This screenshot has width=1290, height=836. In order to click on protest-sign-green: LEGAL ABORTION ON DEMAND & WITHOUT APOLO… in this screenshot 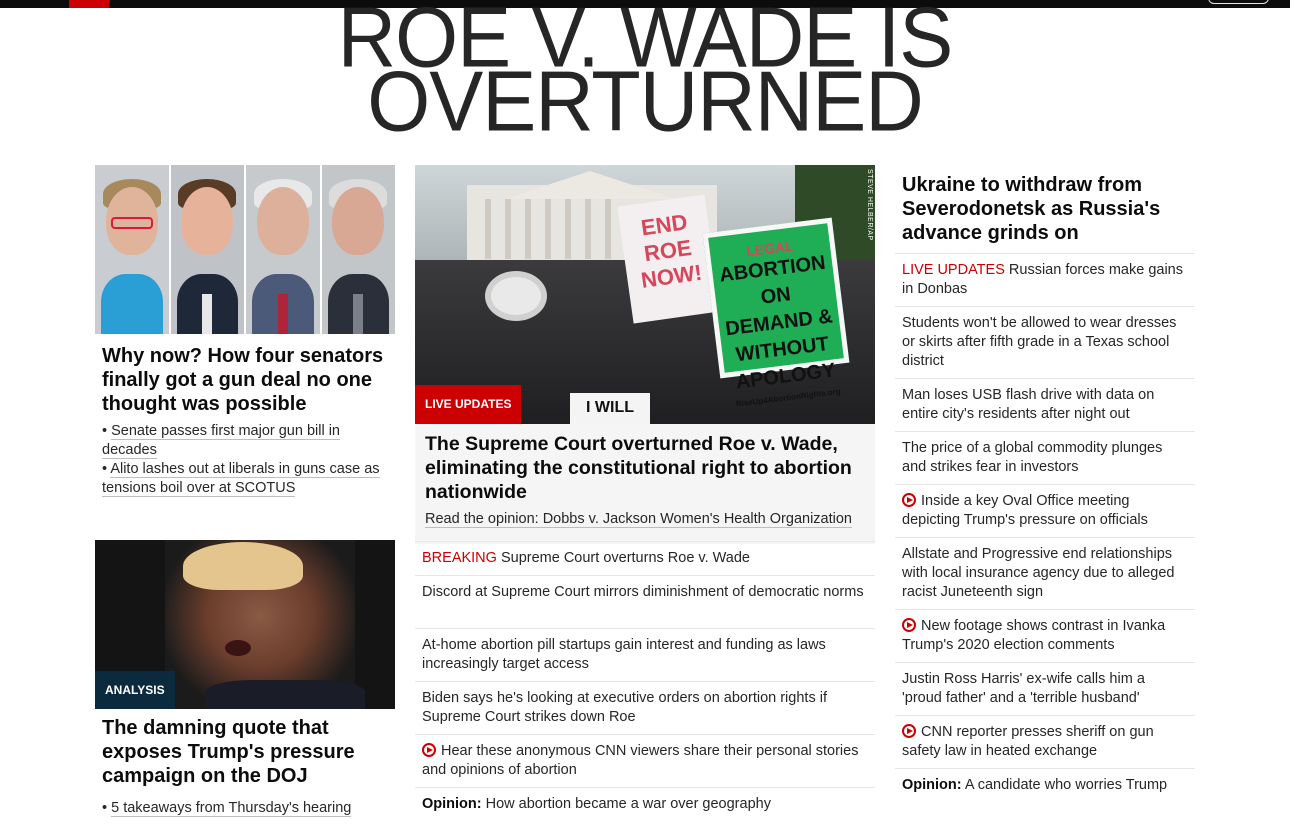, I will do `click(776, 313)`.